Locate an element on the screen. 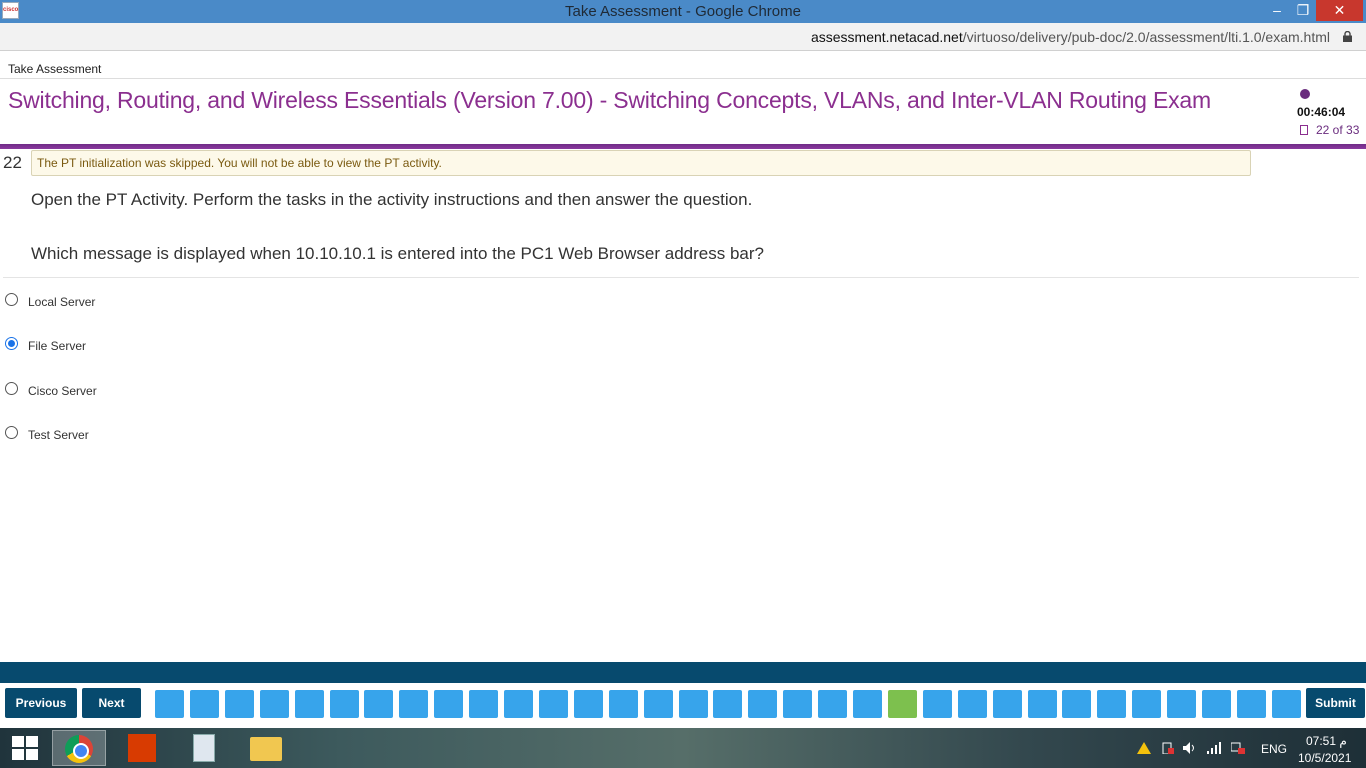 This screenshot has height=768, width=1366. header-accent-bar is located at coordinates (683, 146).